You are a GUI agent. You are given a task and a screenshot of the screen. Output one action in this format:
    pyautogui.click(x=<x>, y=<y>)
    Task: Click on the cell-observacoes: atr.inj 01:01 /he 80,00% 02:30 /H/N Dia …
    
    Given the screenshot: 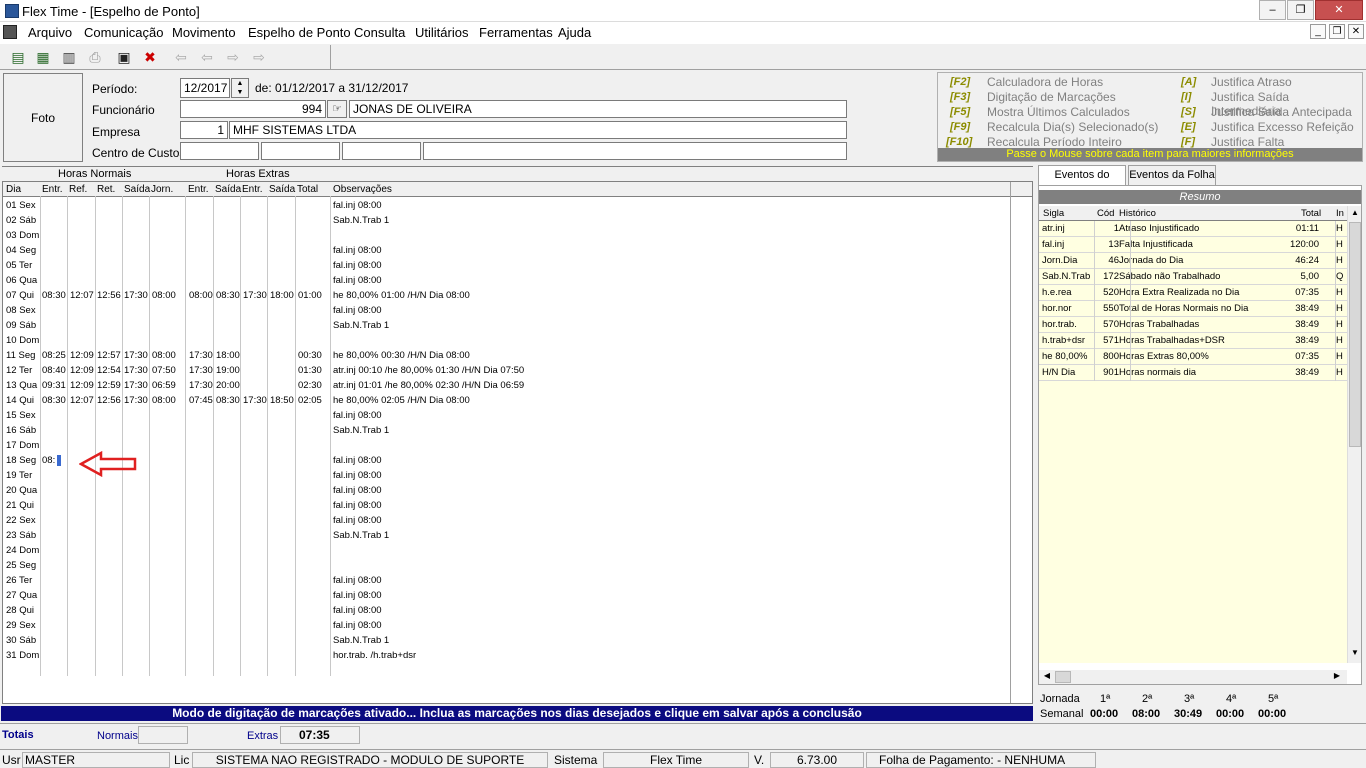 What is the action you would take?
    pyautogui.click(x=428, y=385)
    